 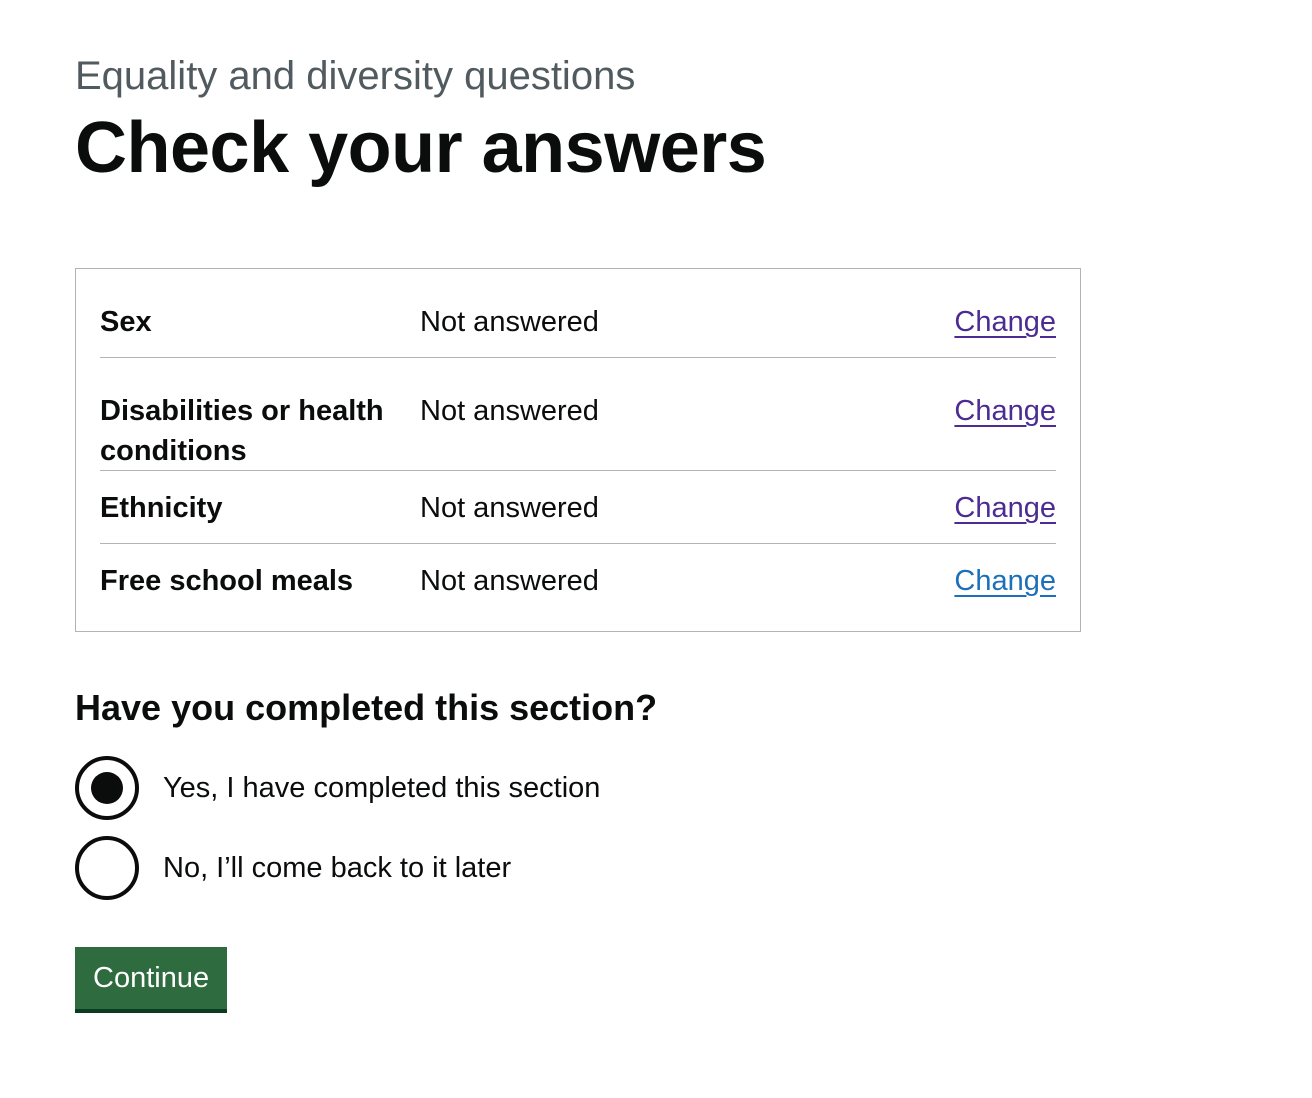 I want to click on page-caption: Equality and diversity questions, so click(x=355, y=76).